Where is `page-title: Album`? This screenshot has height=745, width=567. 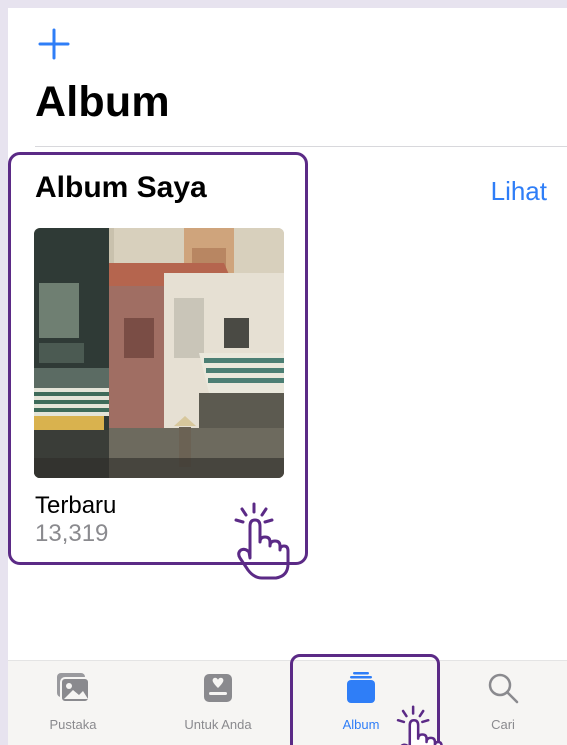 page-title: Album is located at coordinates (102, 102).